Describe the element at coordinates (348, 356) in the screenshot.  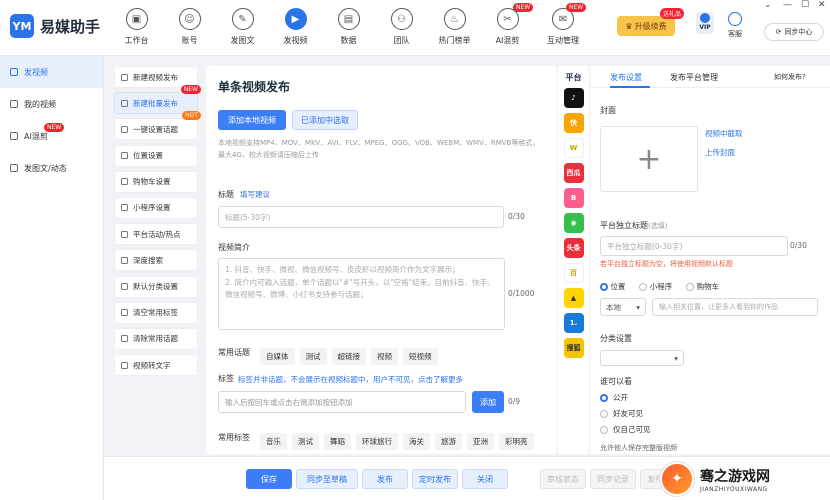
I see `topic-chip: 超链接` at that location.